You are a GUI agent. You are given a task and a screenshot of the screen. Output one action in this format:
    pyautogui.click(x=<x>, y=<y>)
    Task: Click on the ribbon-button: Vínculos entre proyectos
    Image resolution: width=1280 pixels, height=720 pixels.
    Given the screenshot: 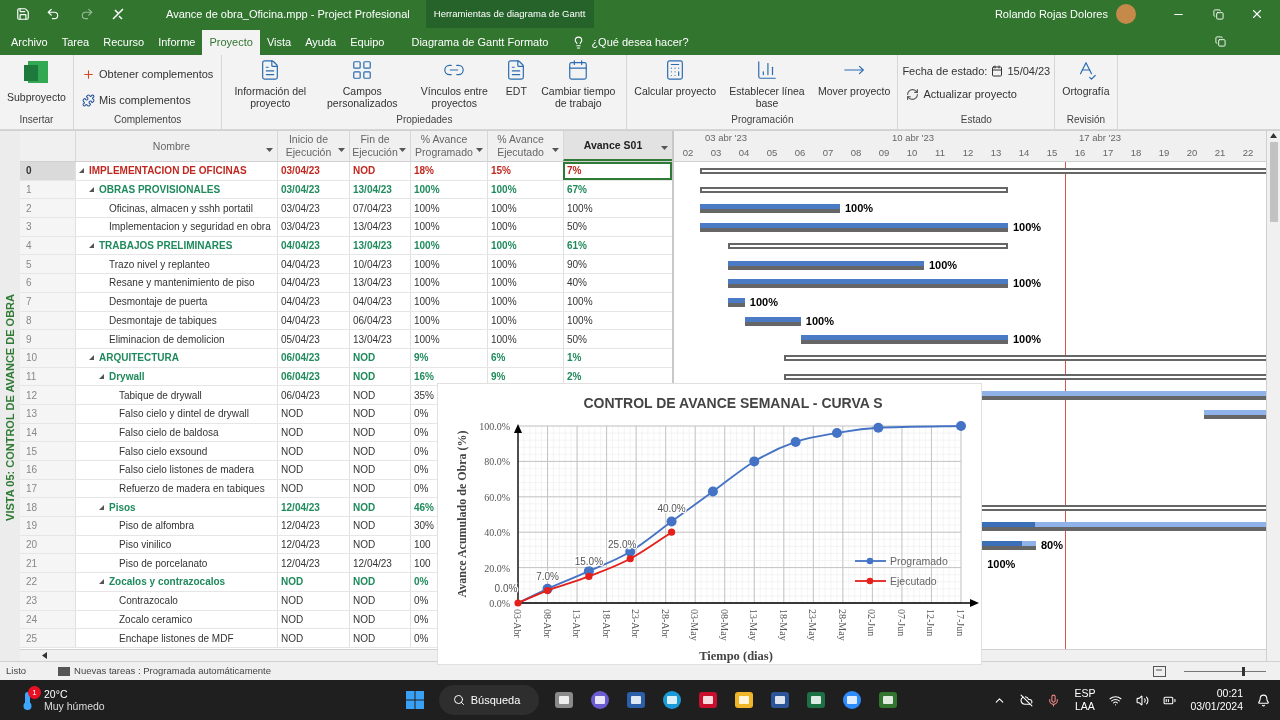 What is the action you would take?
    pyautogui.click(x=454, y=84)
    